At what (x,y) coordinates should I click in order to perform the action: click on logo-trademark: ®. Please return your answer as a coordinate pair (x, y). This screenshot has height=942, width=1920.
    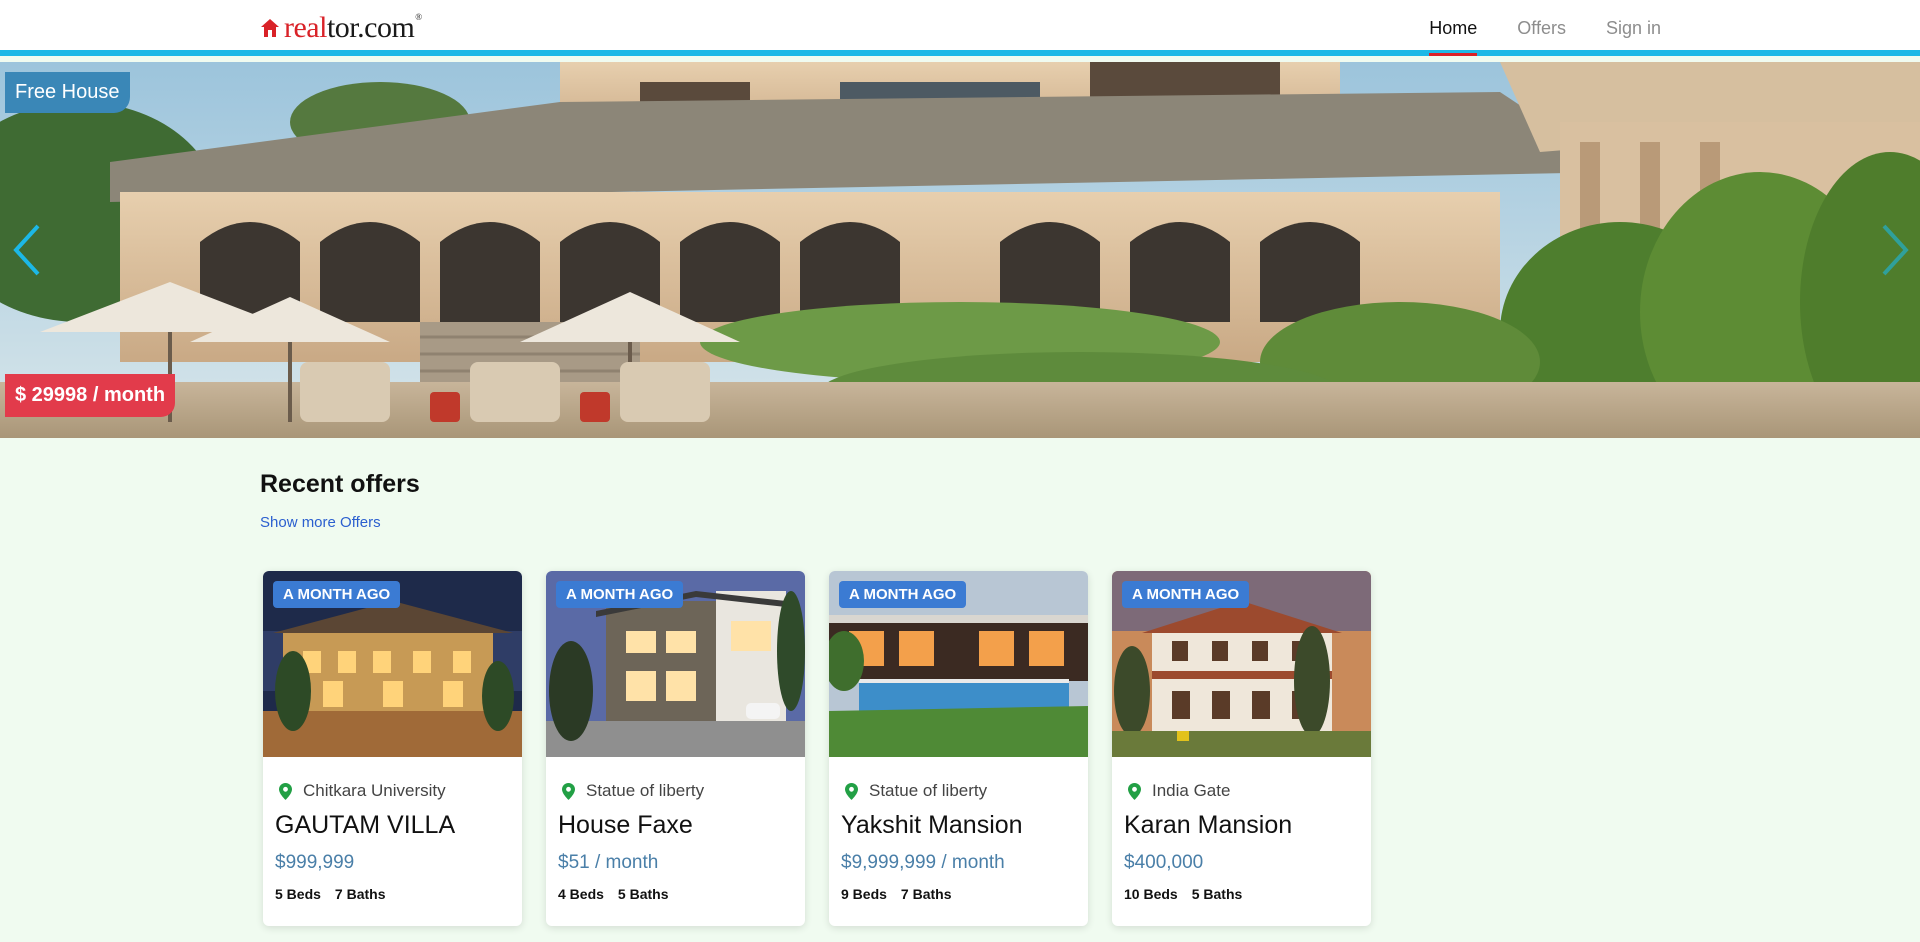
    Looking at the image, I should click on (418, 17).